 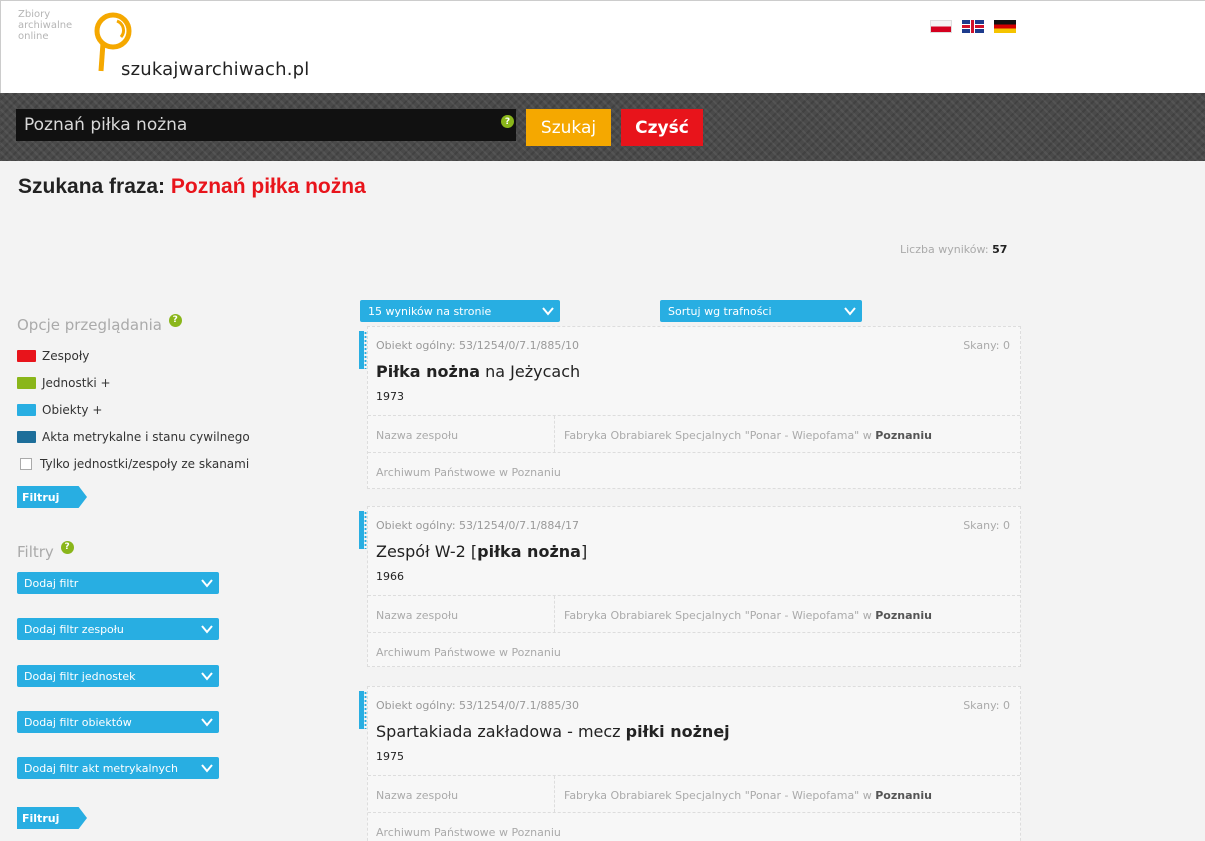 I want to click on search-input, so click(x=266, y=125).